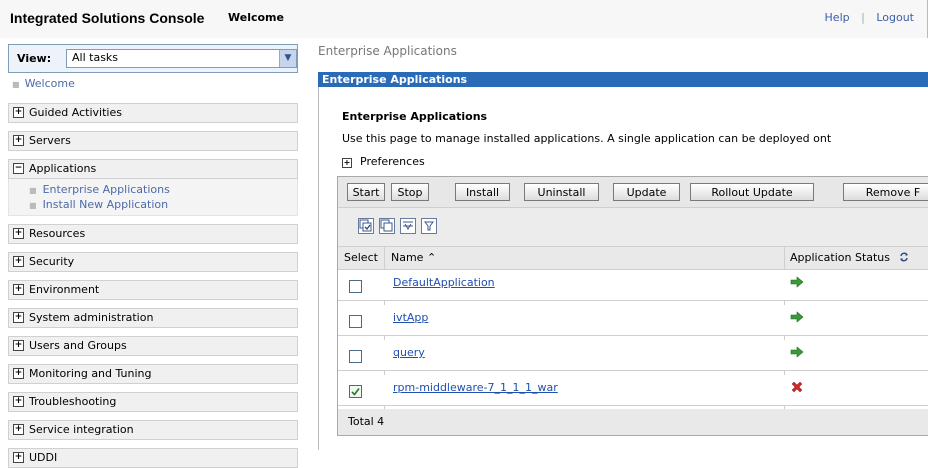 This screenshot has width=928, height=468. What do you see at coordinates (837, 17) in the screenshot?
I see `help-link: Help` at bounding box center [837, 17].